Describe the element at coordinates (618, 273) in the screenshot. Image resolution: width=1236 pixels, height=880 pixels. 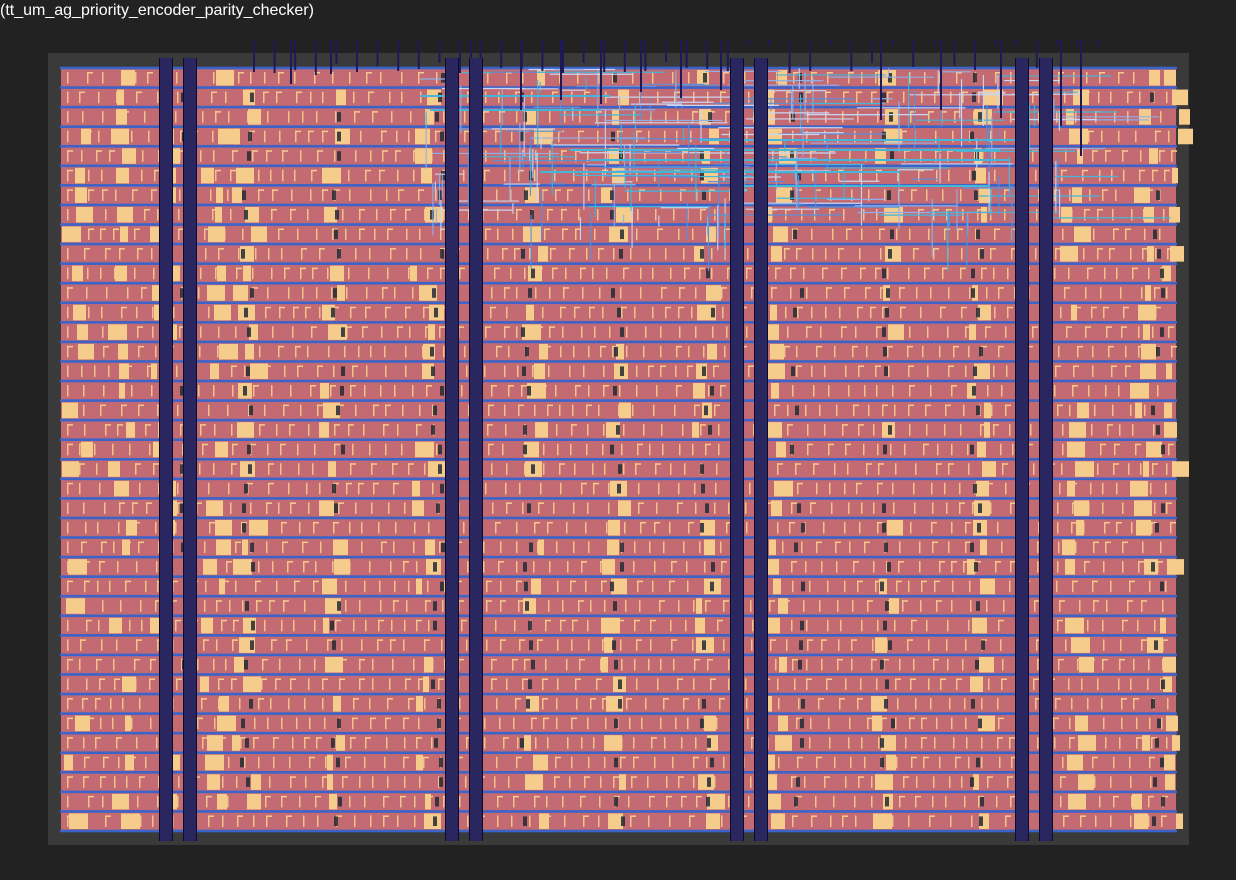
I see `std-cell-row` at that location.